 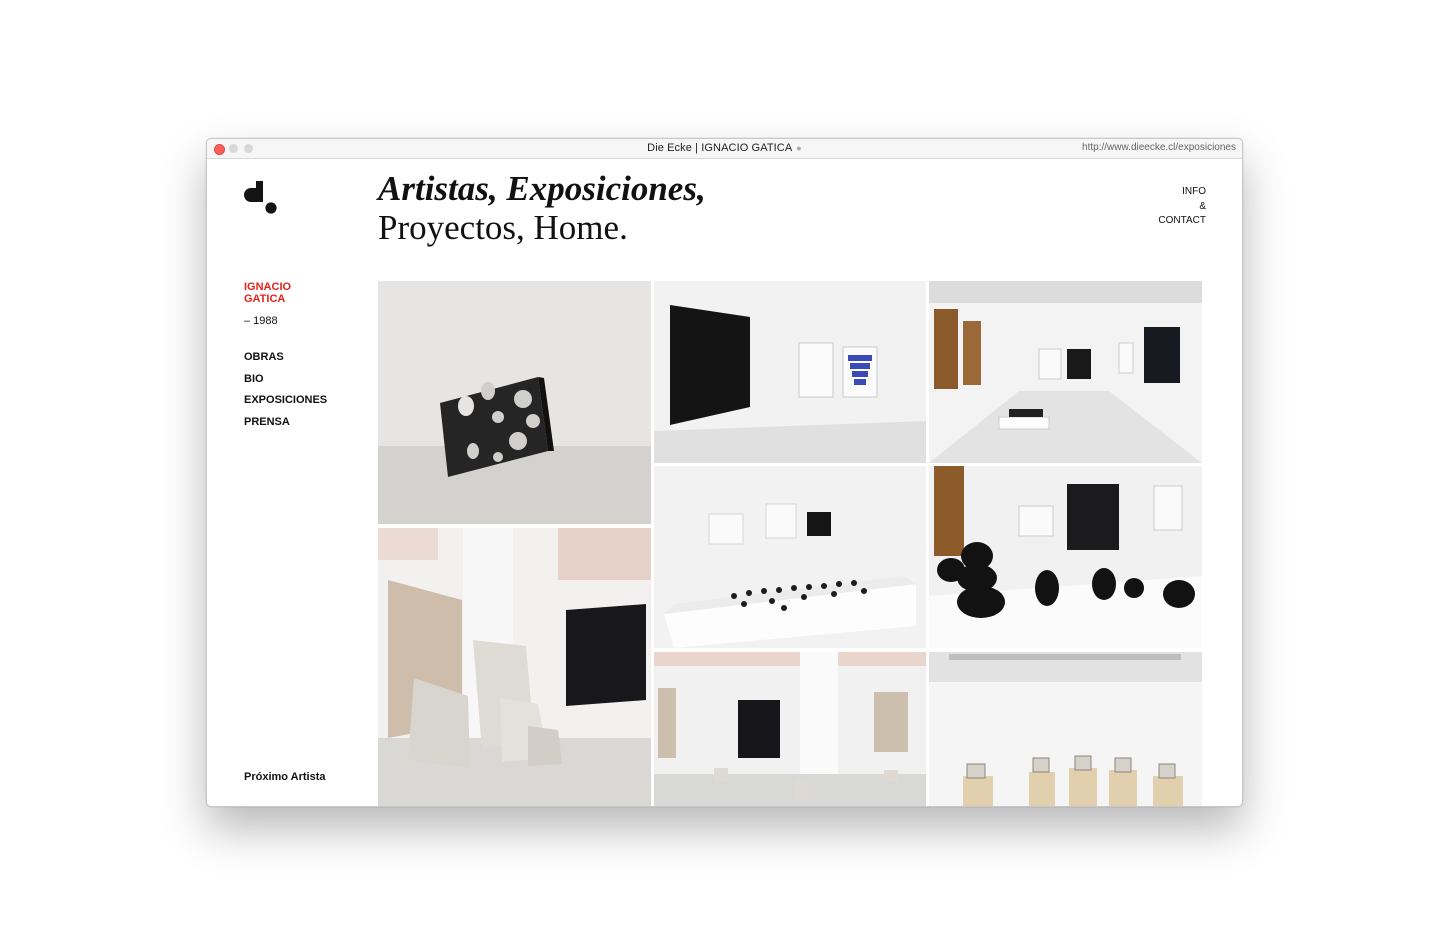 I want to click on artist-name: IGNACIO GATICA, so click(x=268, y=293).